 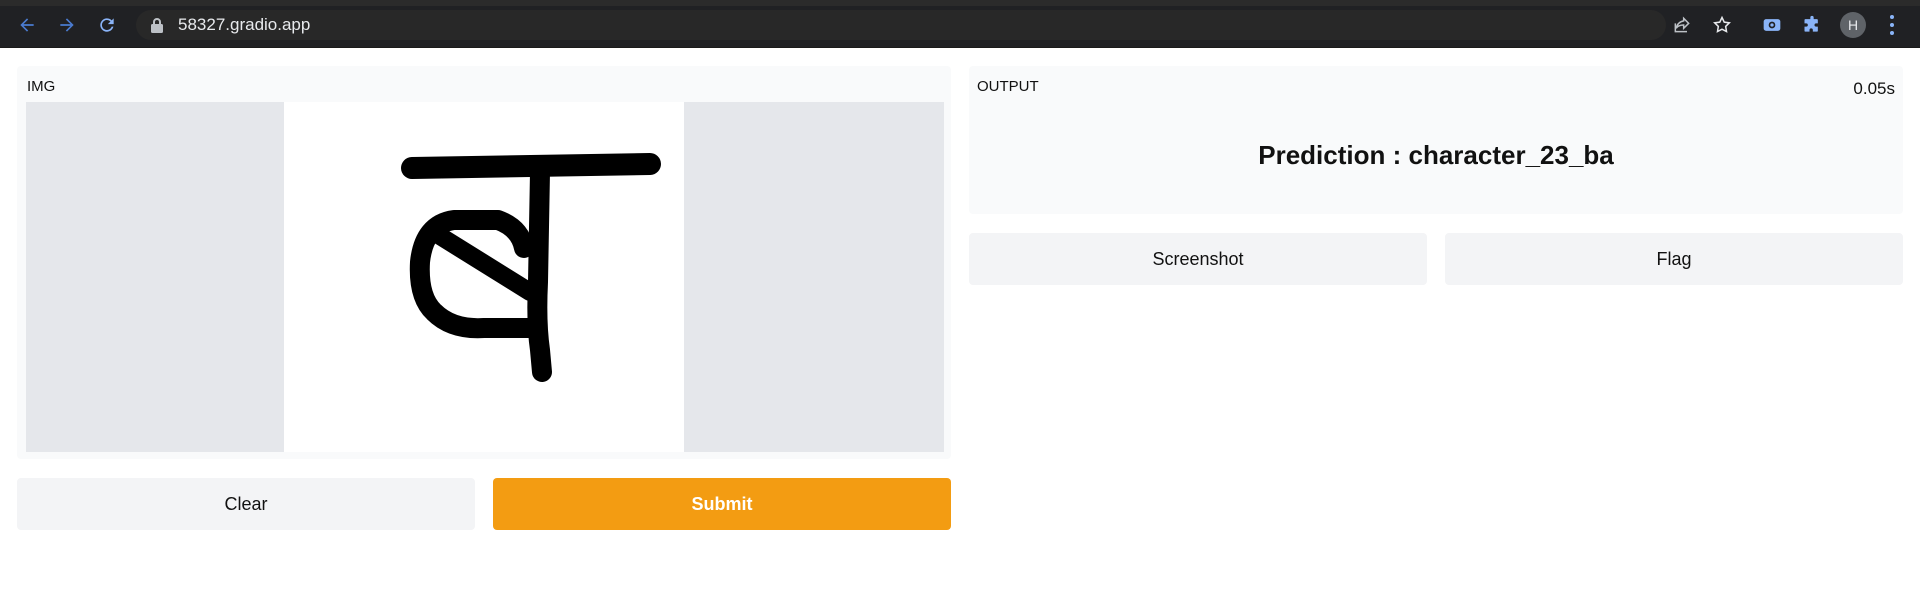 I want to click on tab-strip, so click(x=960, y=3).